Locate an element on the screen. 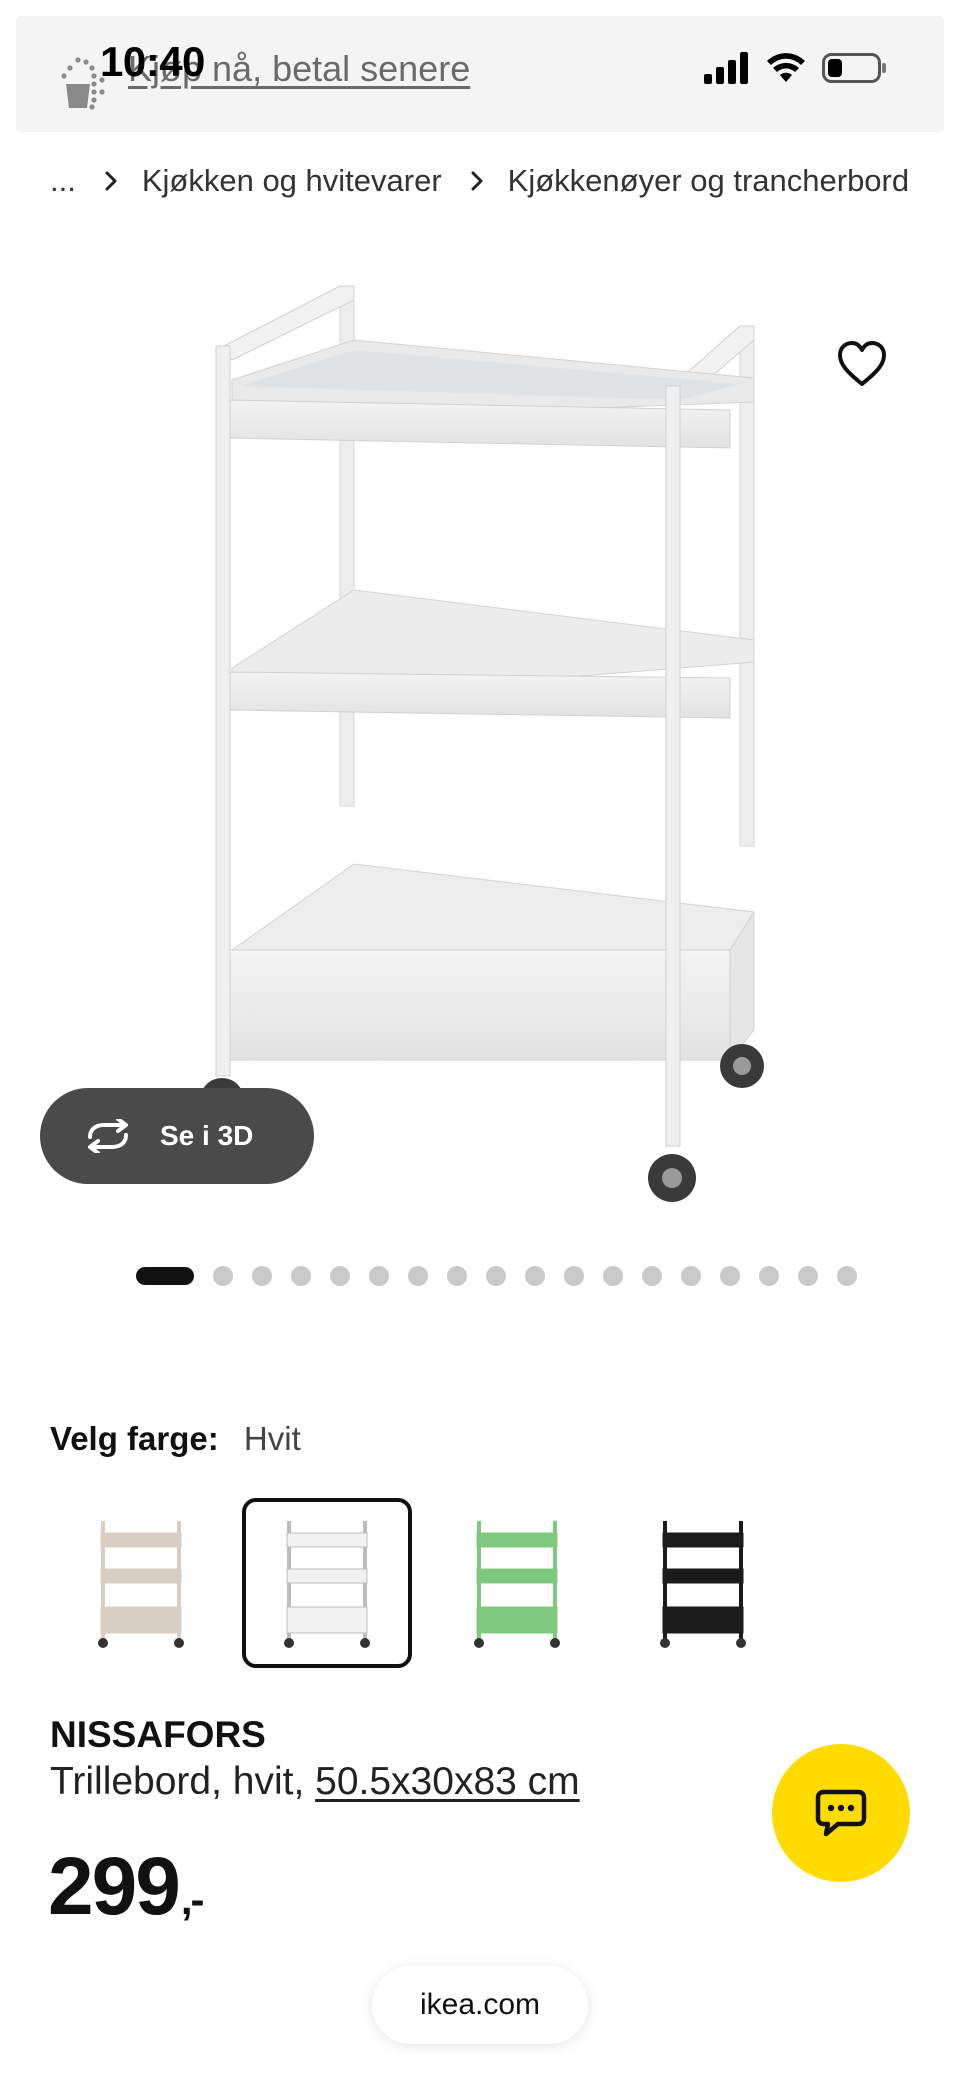  color-swatches is located at coordinates (416, 1583).